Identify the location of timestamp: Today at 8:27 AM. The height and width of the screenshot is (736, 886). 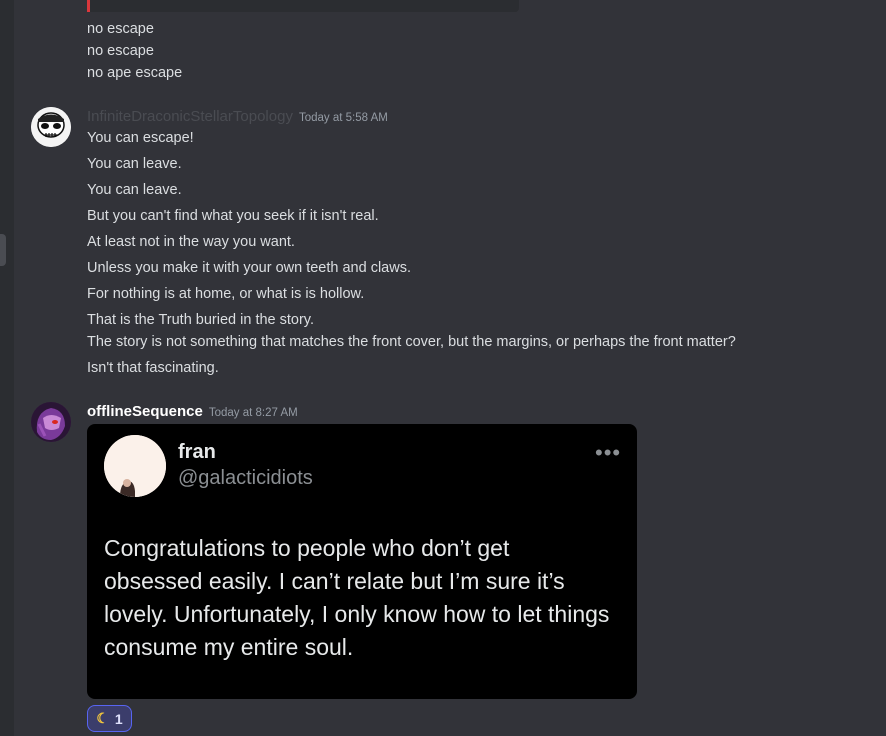
(253, 413).